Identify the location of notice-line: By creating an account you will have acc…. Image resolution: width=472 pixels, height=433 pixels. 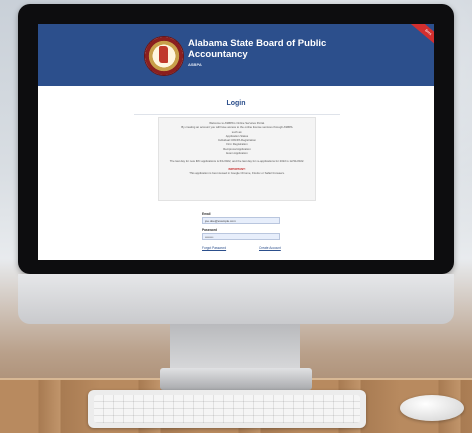
(237, 127).